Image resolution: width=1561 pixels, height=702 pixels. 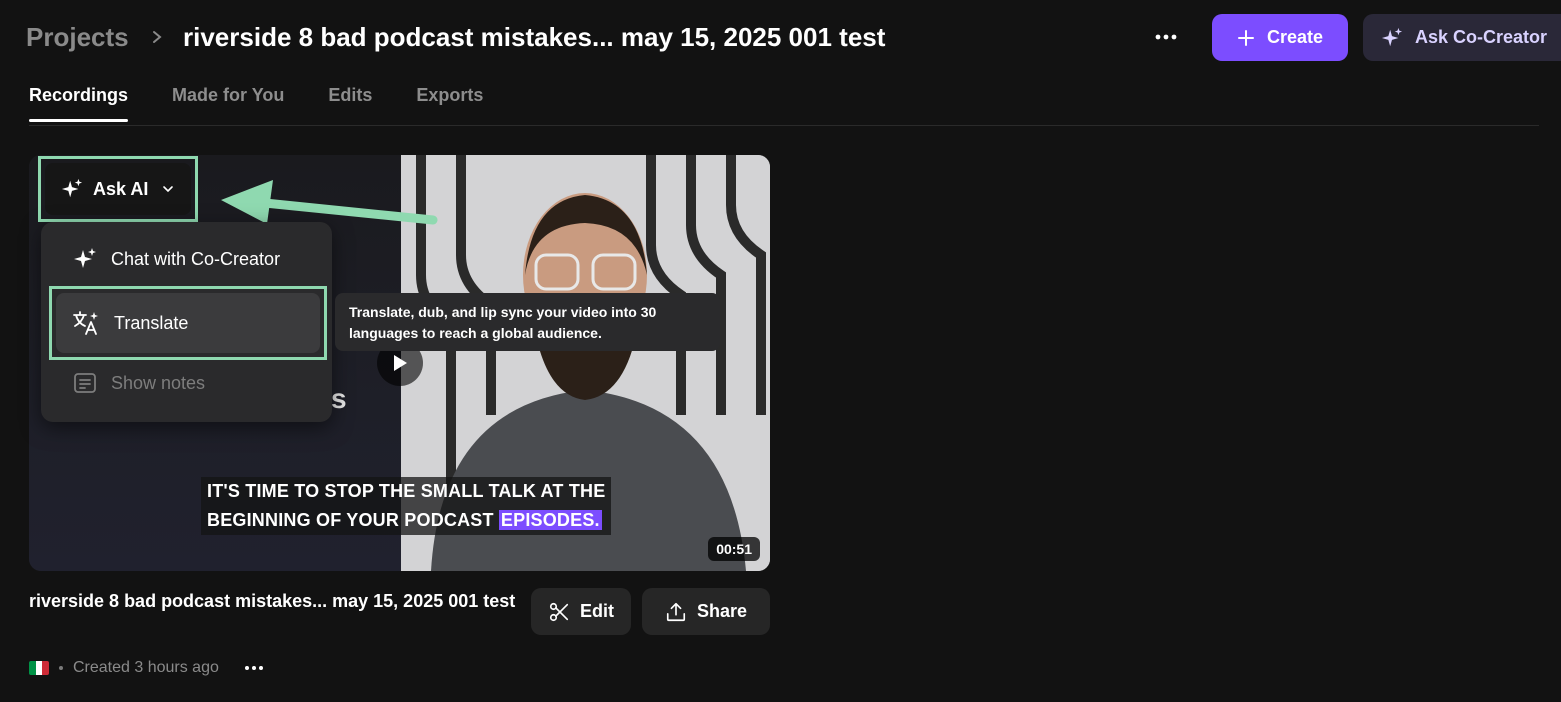 What do you see at coordinates (1295, 37) in the screenshot?
I see `create-label: Create` at bounding box center [1295, 37].